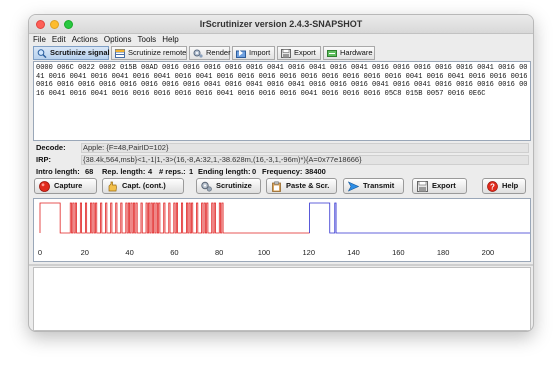 The width and height of the screenshot is (560, 370). What do you see at coordinates (150, 171) in the screenshot?
I see `rep-length-value: 4` at bounding box center [150, 171].